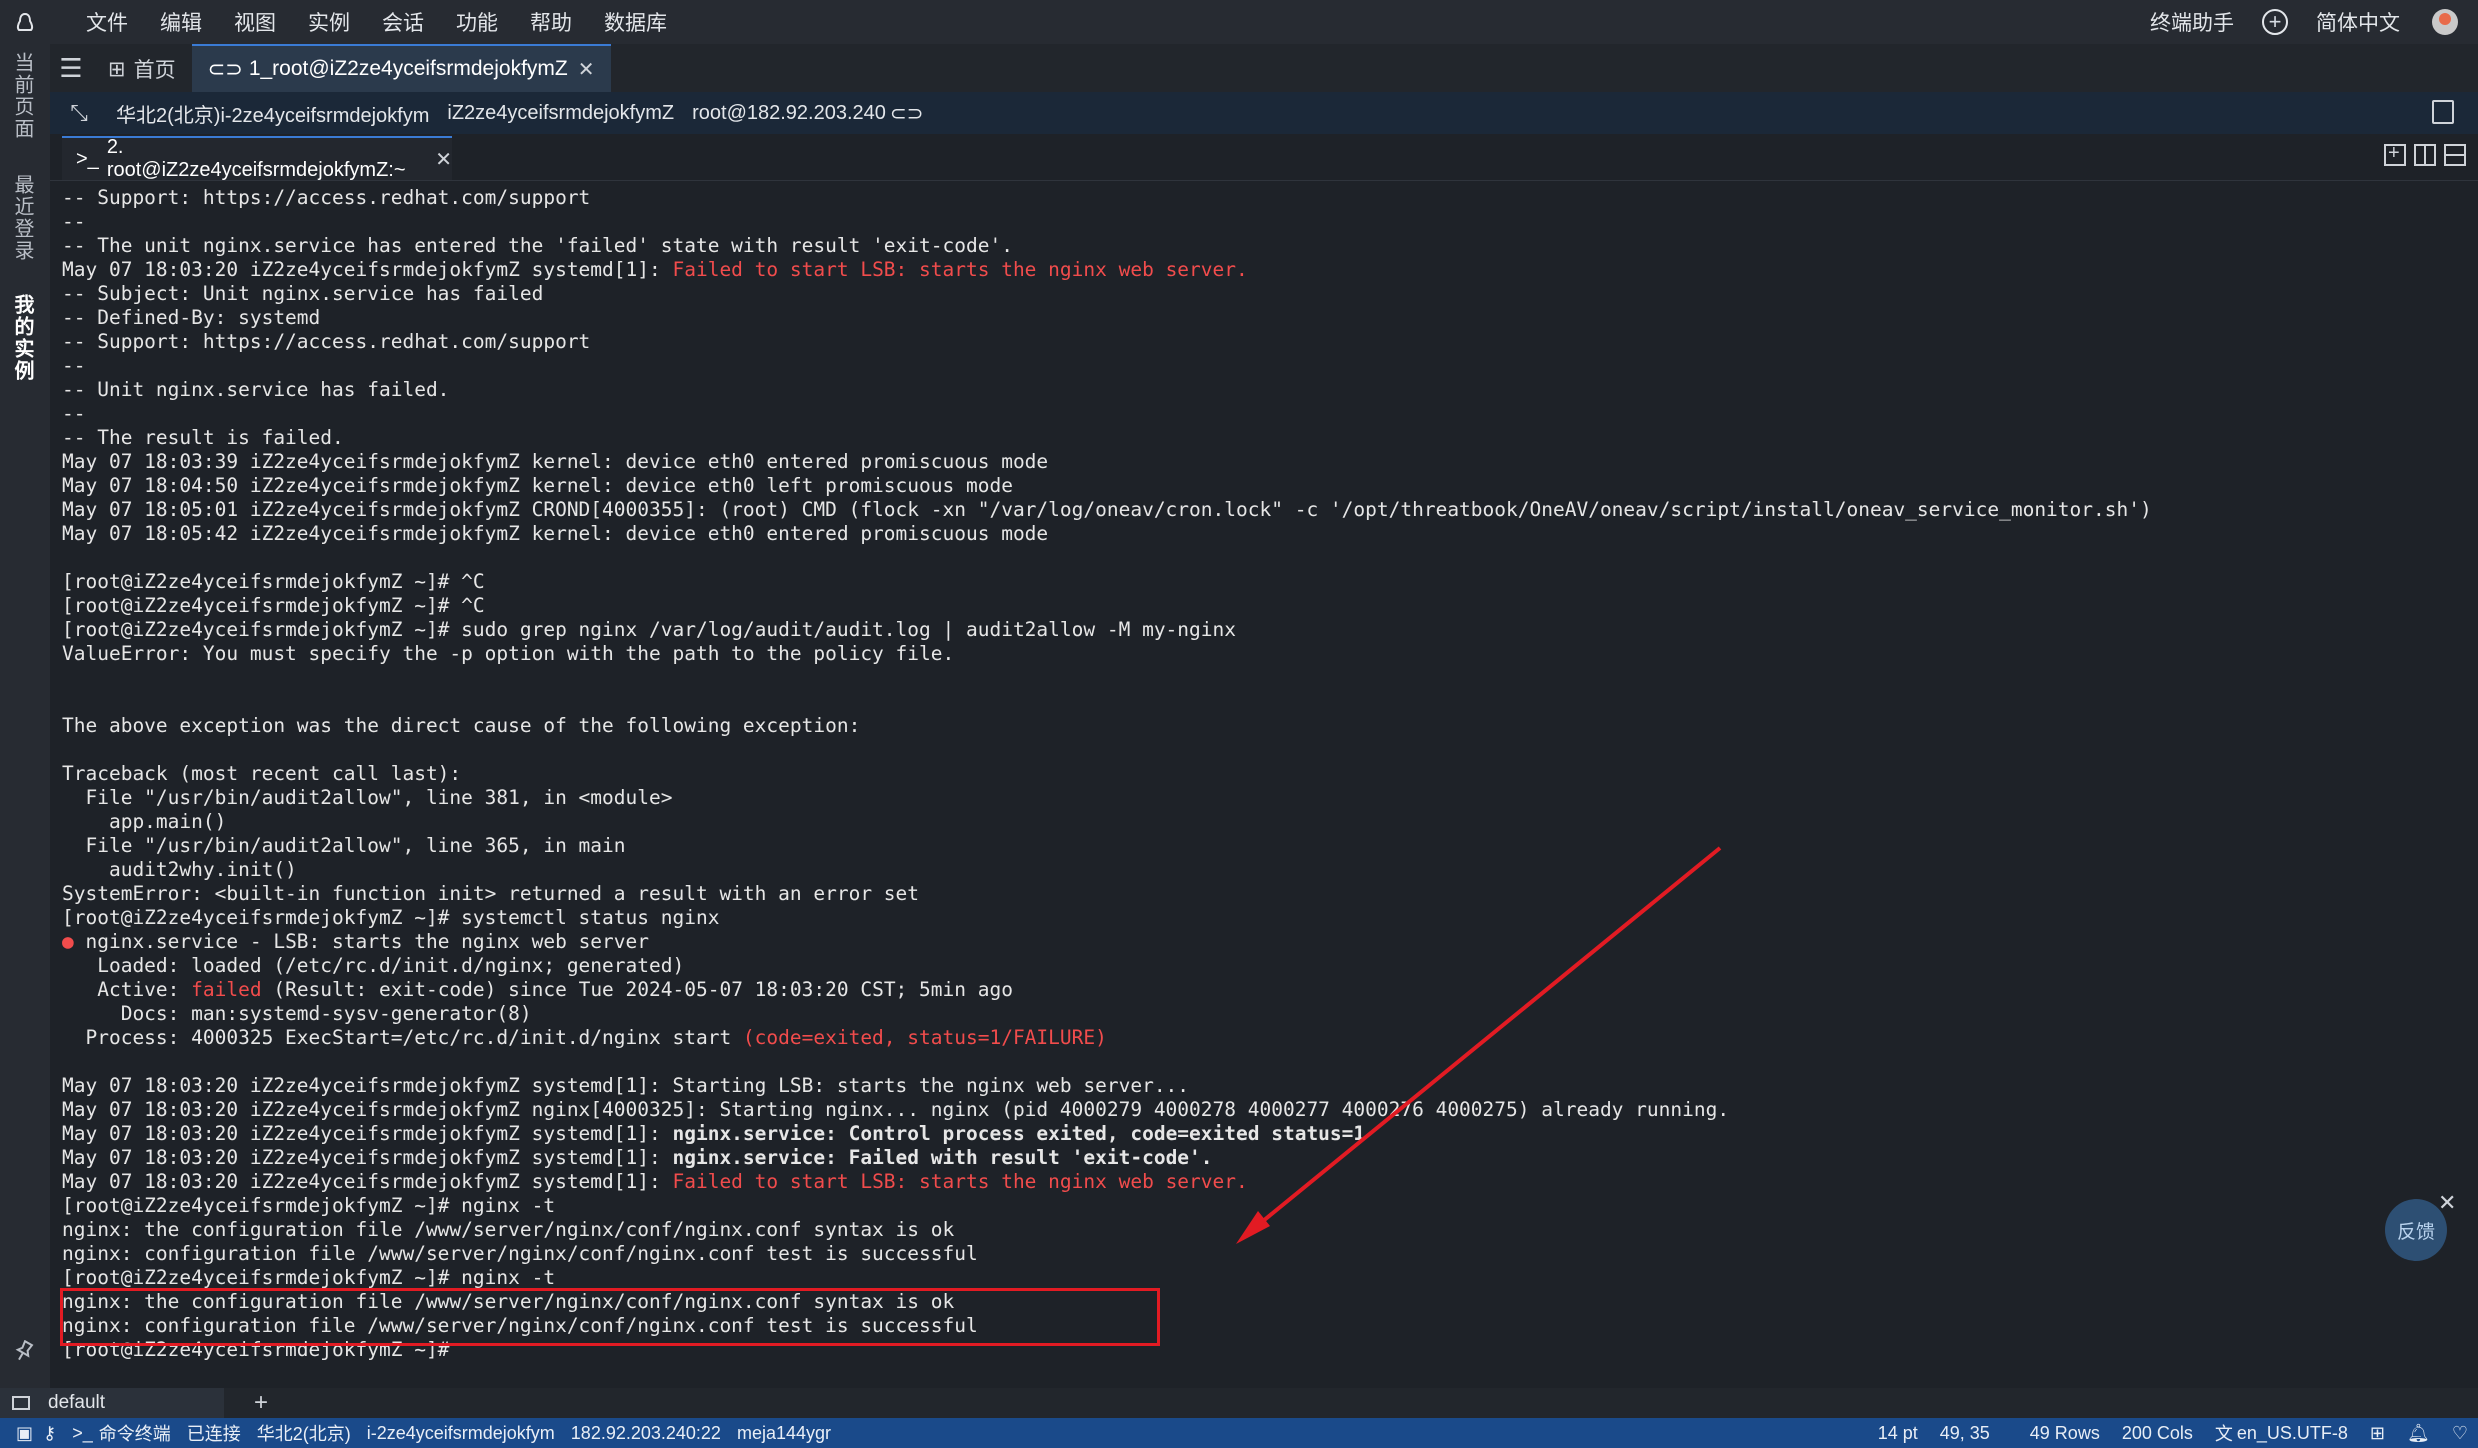 Image resolution: width=2478 pixels, height=1448 pixels. Describe the element at coordinates (2292, 1433) in the screenshot. I see `status-encoding: en_US.UTF-8` at that location.